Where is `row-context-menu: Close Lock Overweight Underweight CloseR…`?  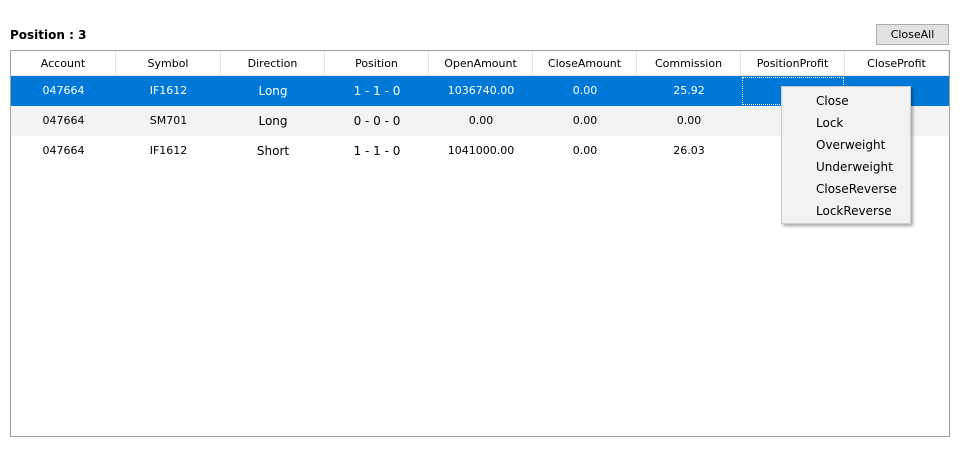
row-context-menu: Close Lock Overweight Underweight CloseR… is located at coordinates (846, 155).